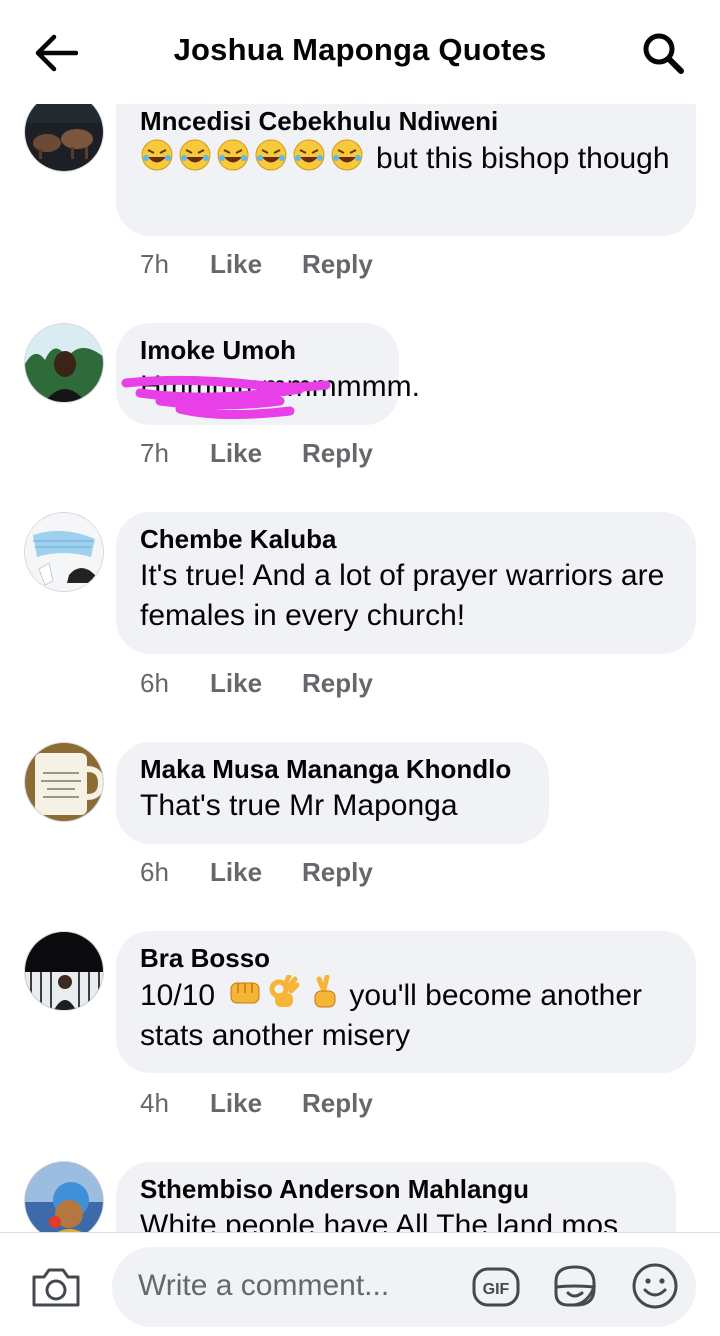 This screenshot has height=1336, width=720. I want to click on emoji-button, so click(655, 1286).